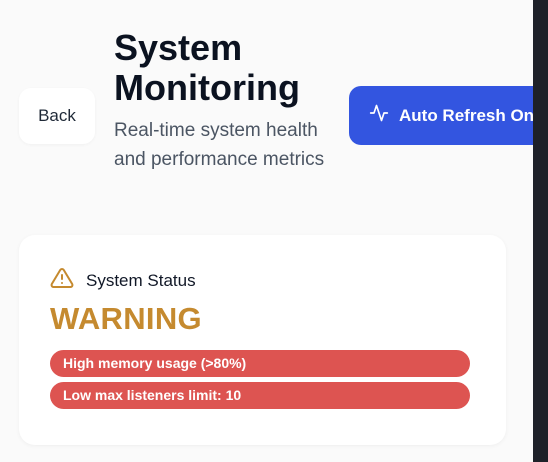 The width and height of the screenshot is (548, 462). I want to click on back-button-label: Back, so click(57, 115).